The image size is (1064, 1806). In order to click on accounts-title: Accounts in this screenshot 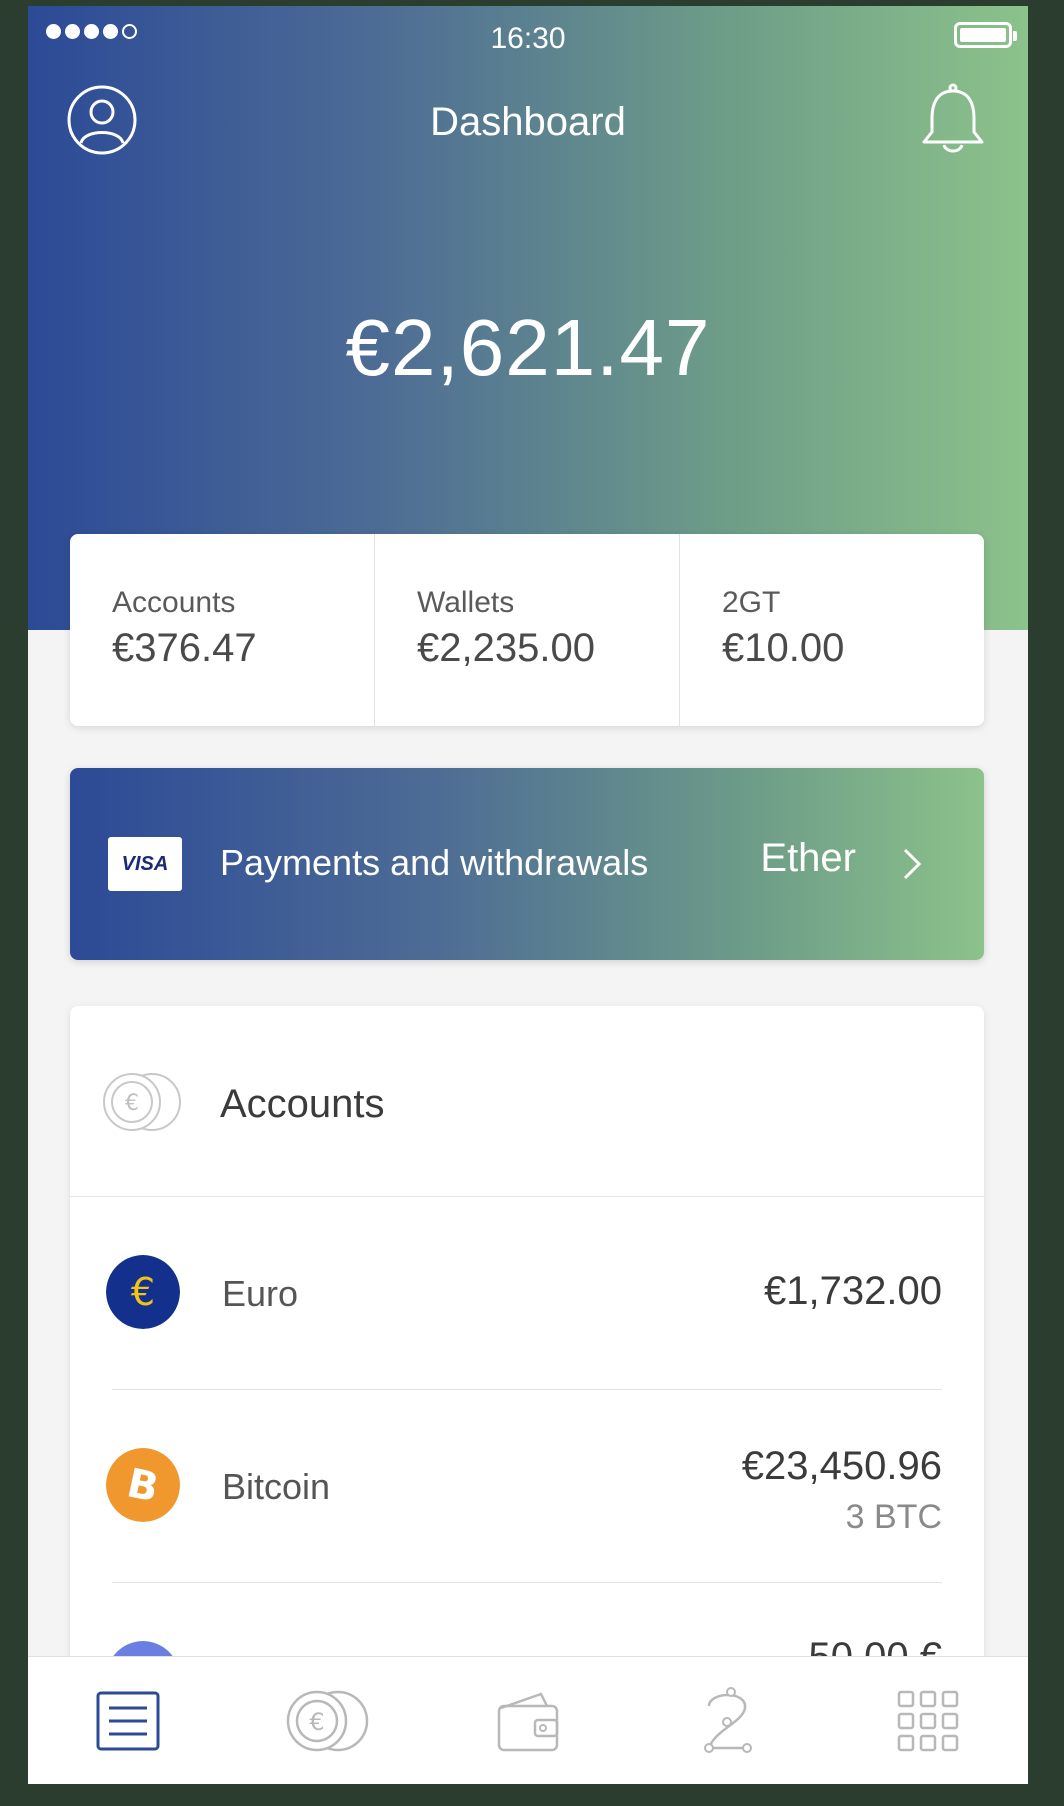, I will do `click(302, 1104)`.